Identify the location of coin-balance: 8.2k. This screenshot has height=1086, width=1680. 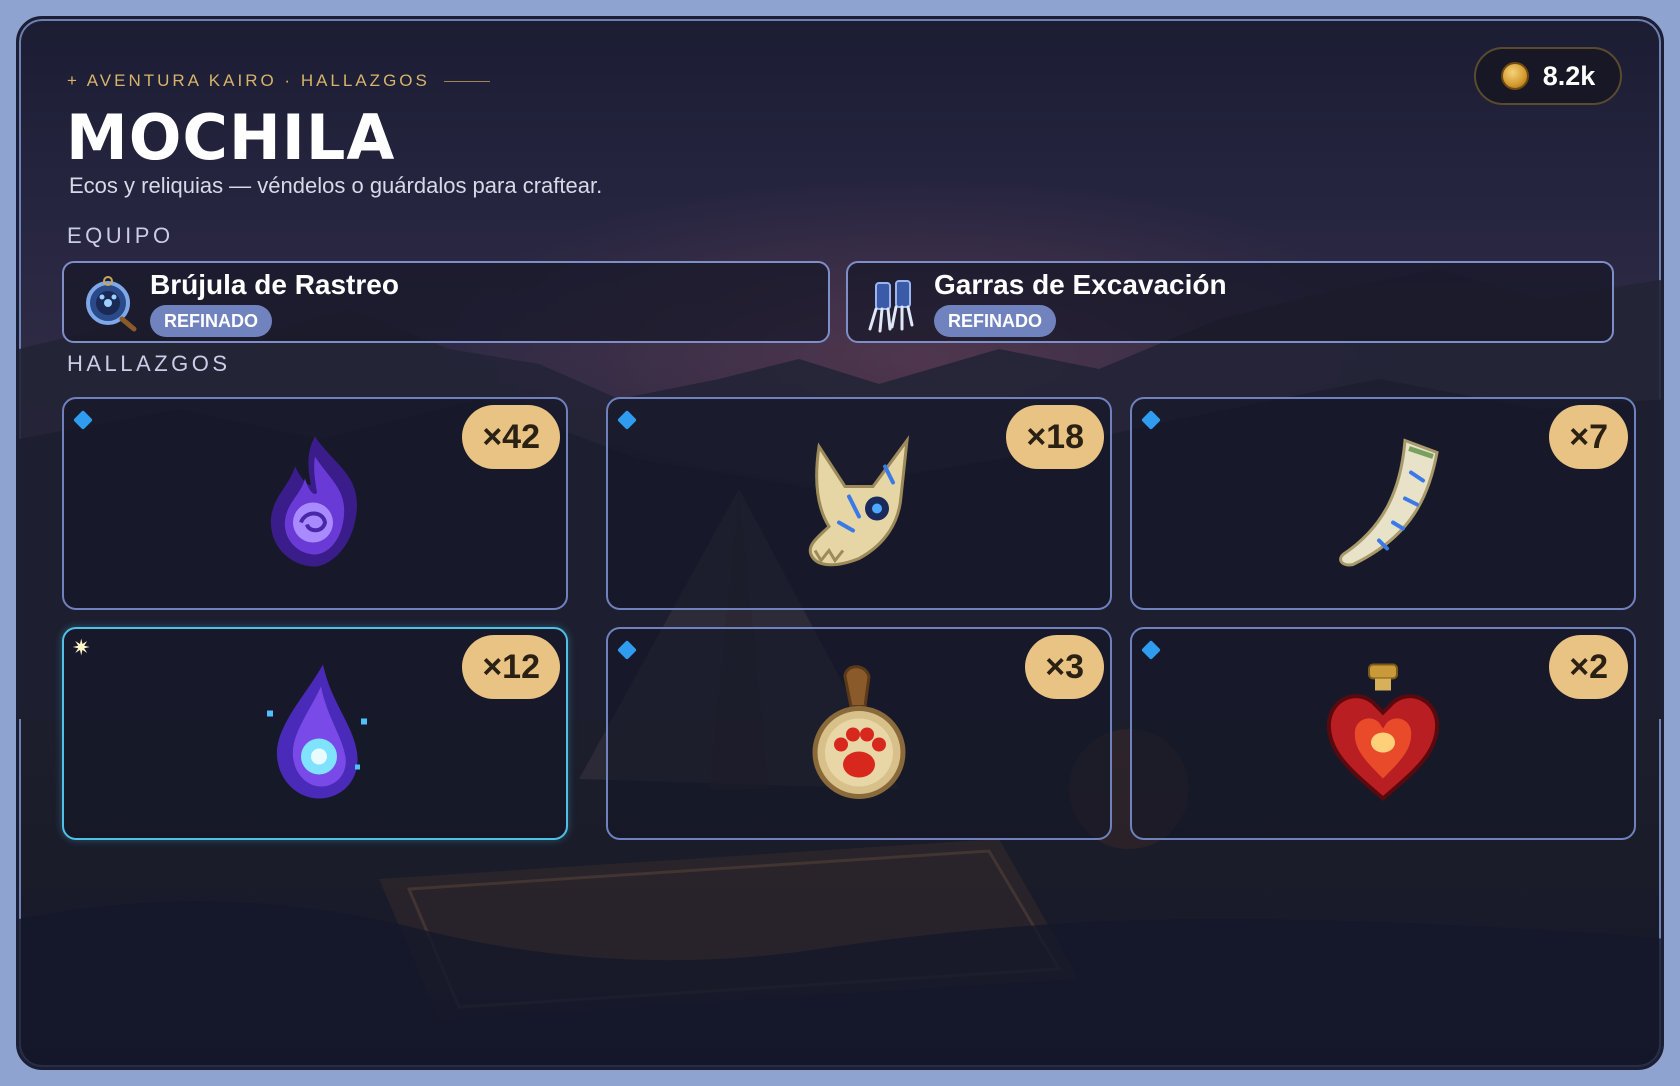
(1548, 76).